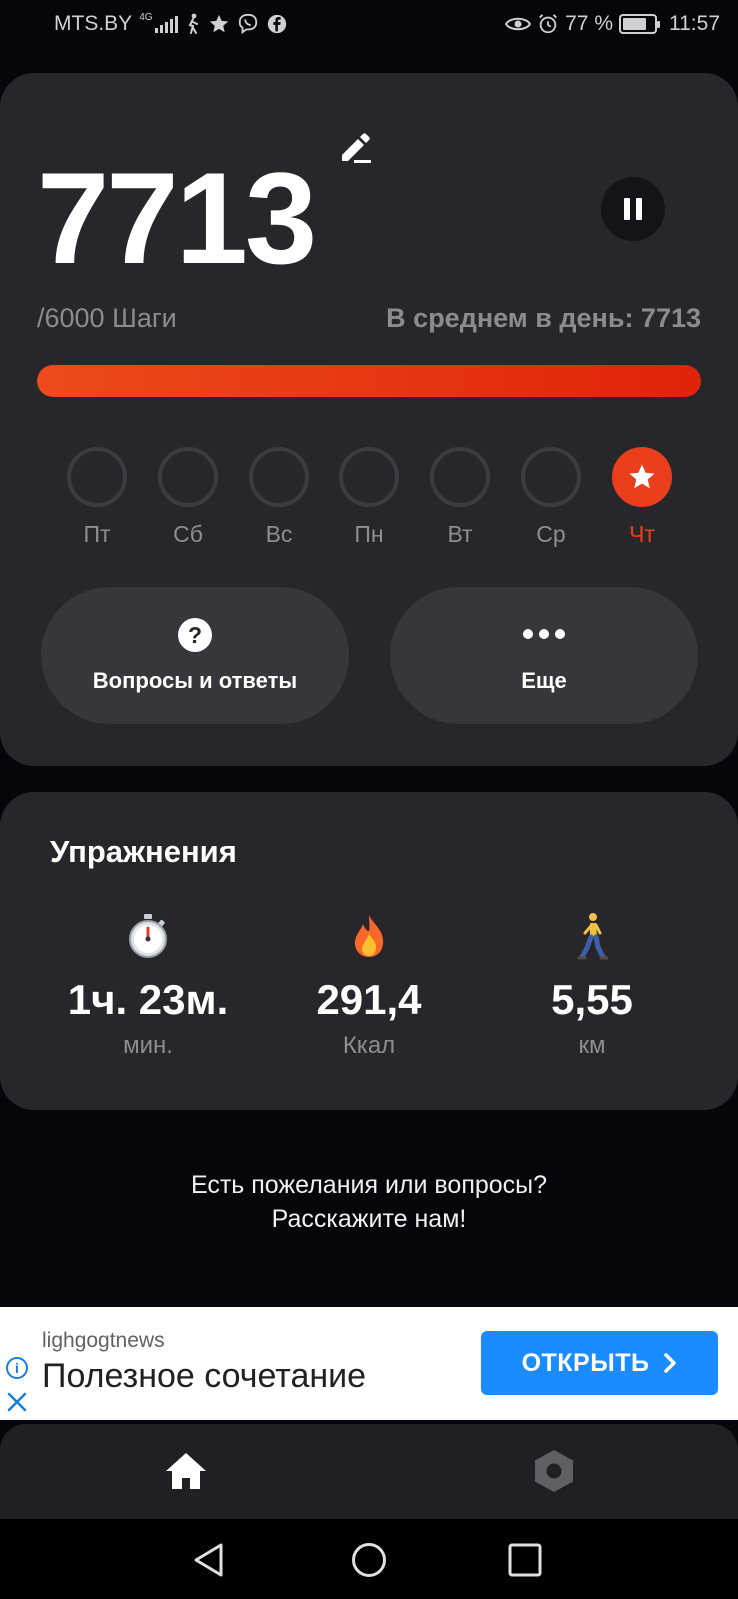  I want to click on system-nav-bar, so click(369, 1559).